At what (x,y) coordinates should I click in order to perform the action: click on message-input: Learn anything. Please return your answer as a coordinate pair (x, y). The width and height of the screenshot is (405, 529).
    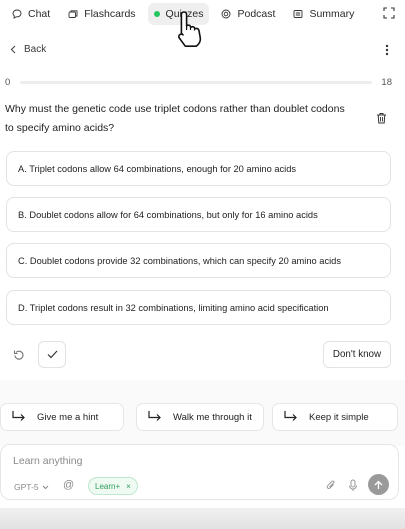
    Looking at the image, I should click on (47, 461).